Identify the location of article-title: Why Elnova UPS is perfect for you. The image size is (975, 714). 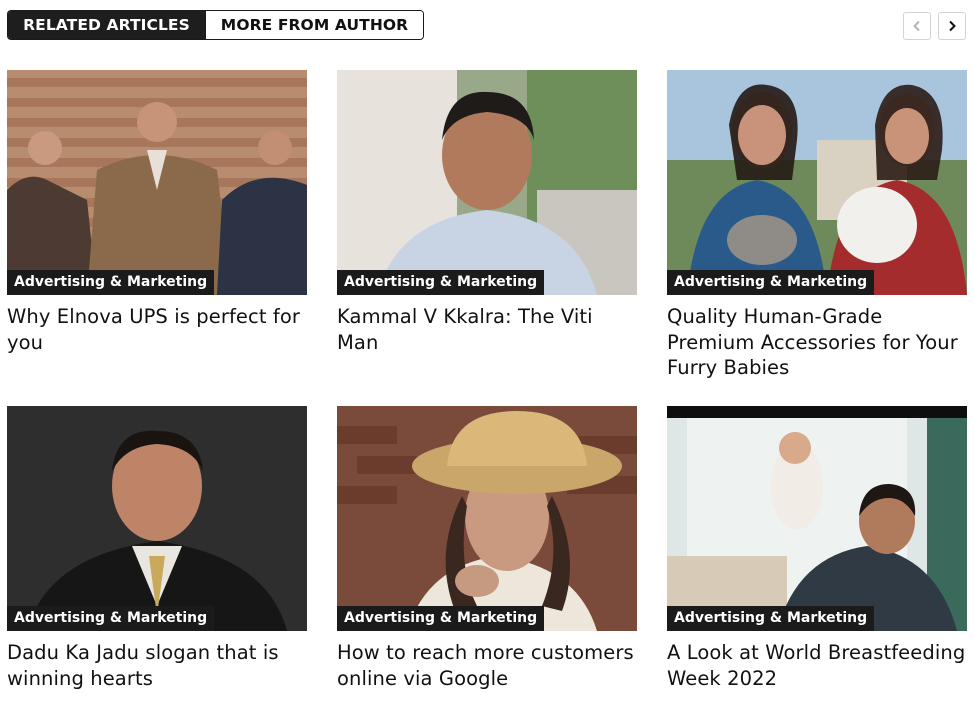
(157, 329).